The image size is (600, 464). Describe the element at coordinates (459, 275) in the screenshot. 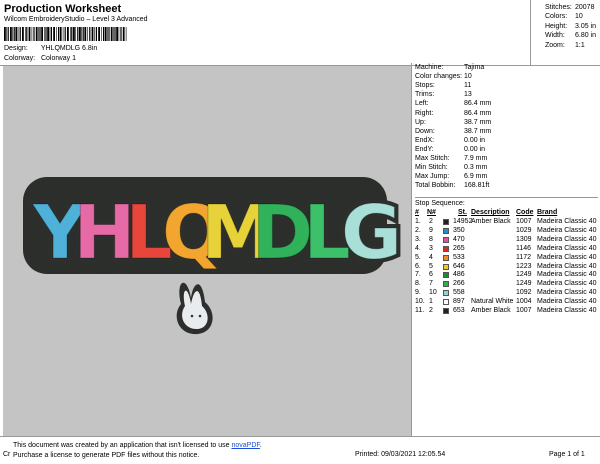

I see `row-stitches: 486` at that location.